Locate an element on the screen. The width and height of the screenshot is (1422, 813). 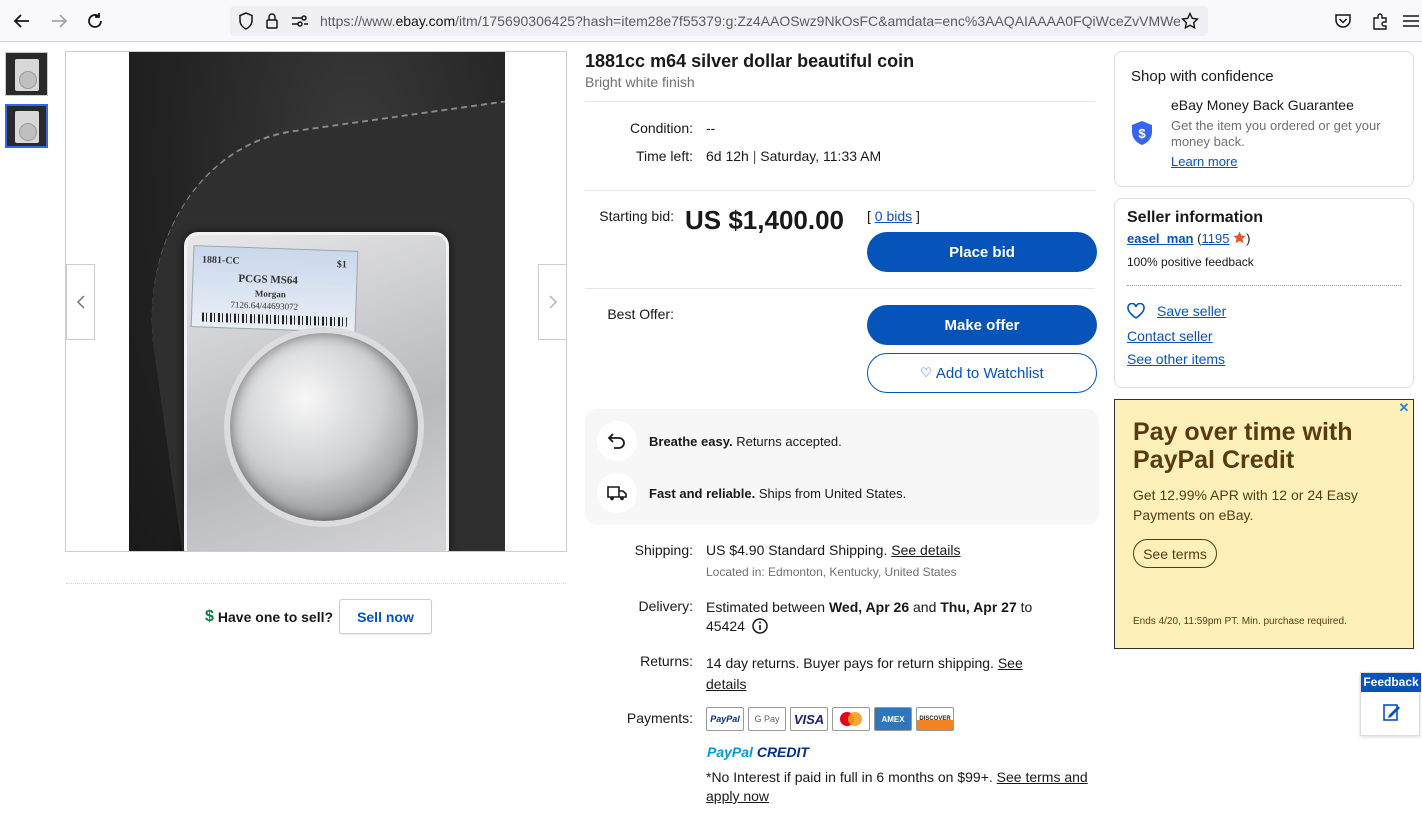
ad-see-terms-button: See terms is located at coordinates (1175, 553).